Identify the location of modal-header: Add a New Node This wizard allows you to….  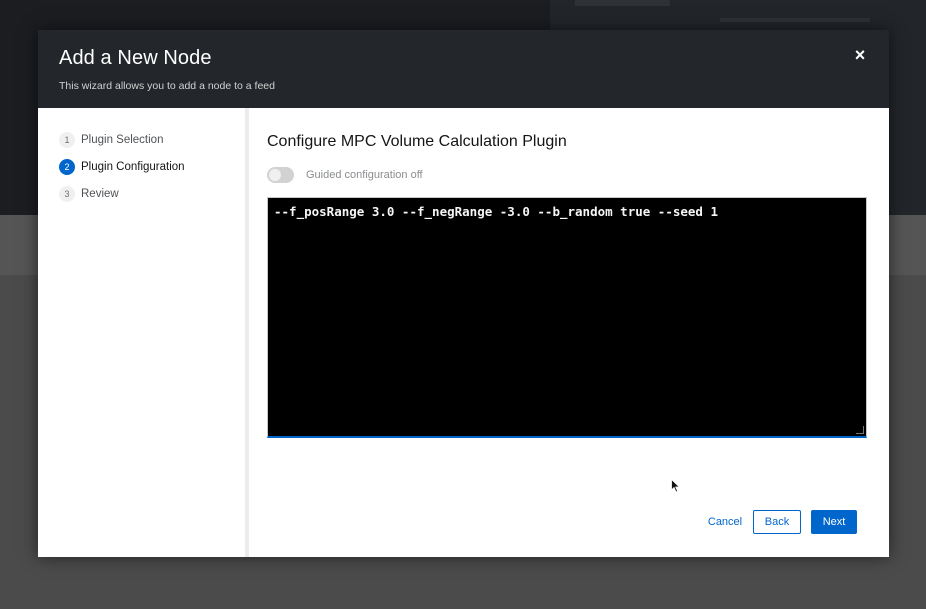
(463, 69).